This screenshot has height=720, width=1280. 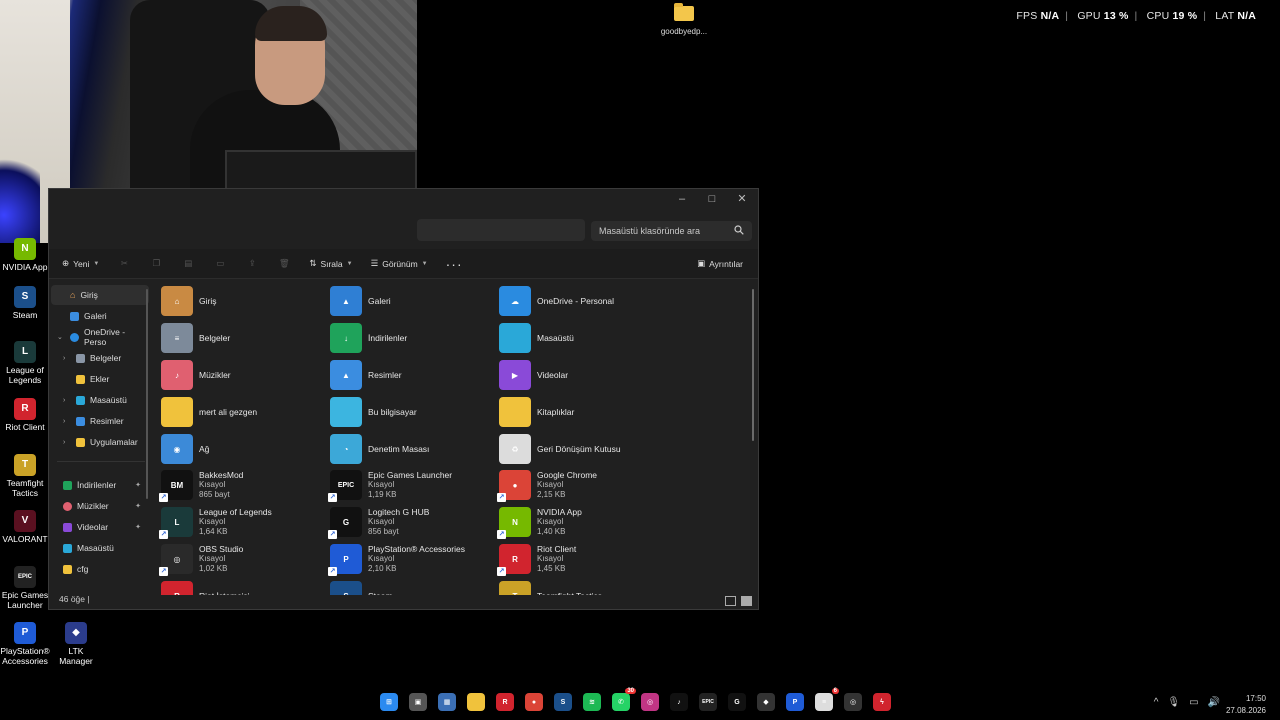 What do you see at coordinates (454, 264) in the screenshot?
I see `more-options-button: ···` at bounding box center [454, 264].